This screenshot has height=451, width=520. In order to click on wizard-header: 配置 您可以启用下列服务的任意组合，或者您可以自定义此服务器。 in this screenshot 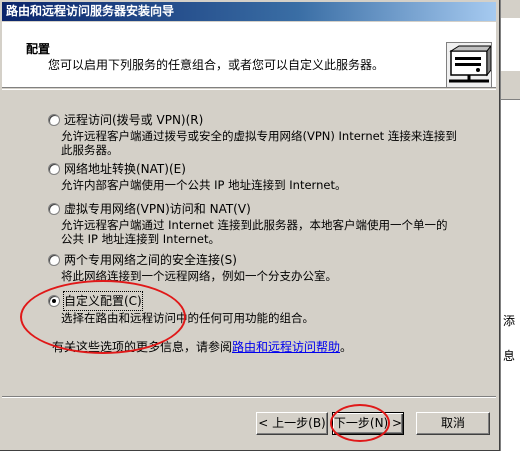, I will do `click(249, 55)`.